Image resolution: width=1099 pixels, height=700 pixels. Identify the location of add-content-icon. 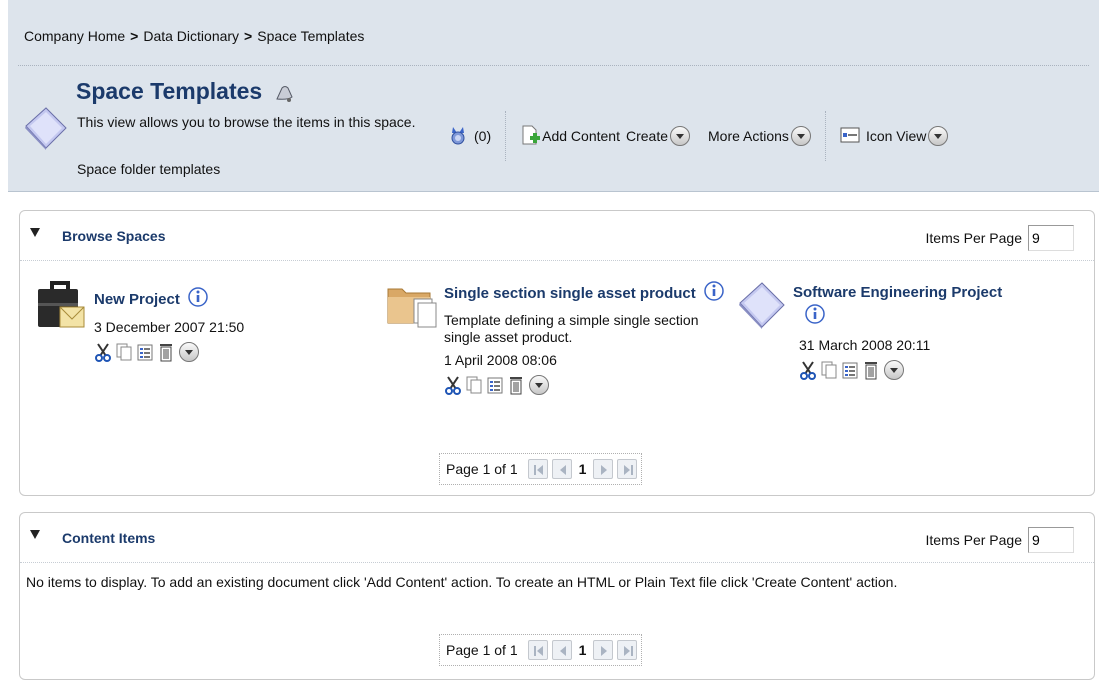
(531, 136).